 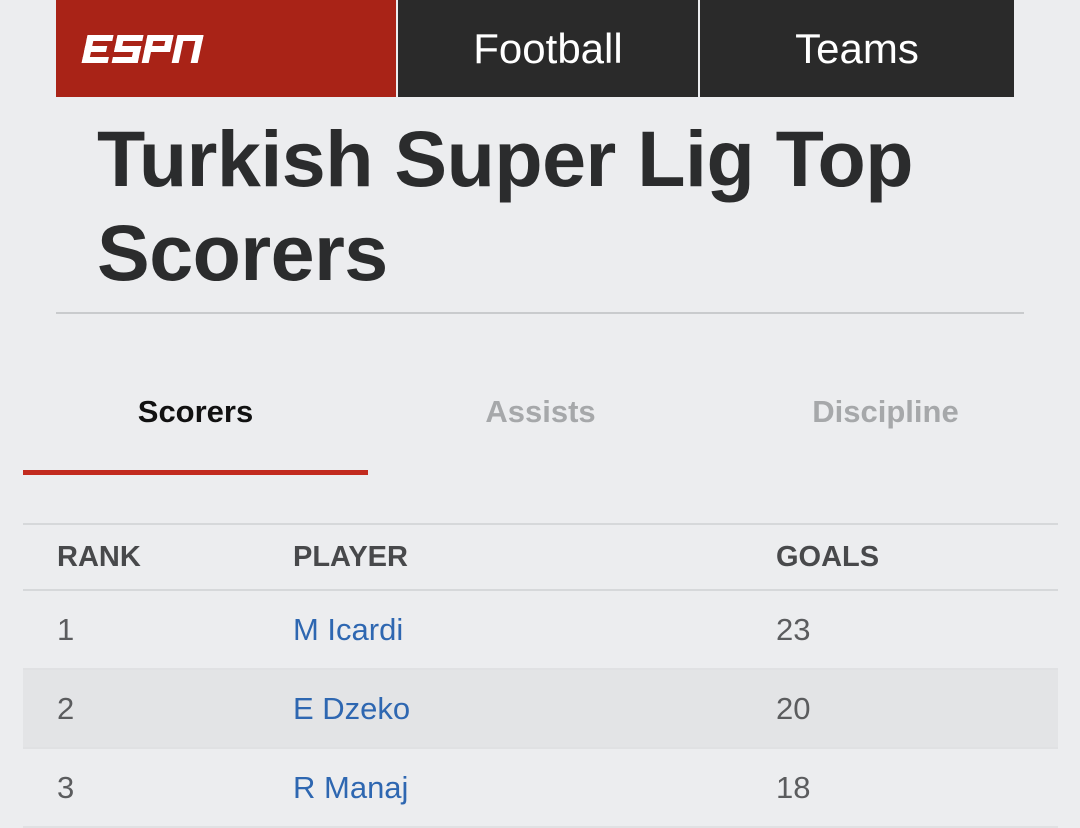 What do you see at coordinates (350, 787) in the screenshot?
I see `player-link: R Manaj` at bounding box center [350, 787].